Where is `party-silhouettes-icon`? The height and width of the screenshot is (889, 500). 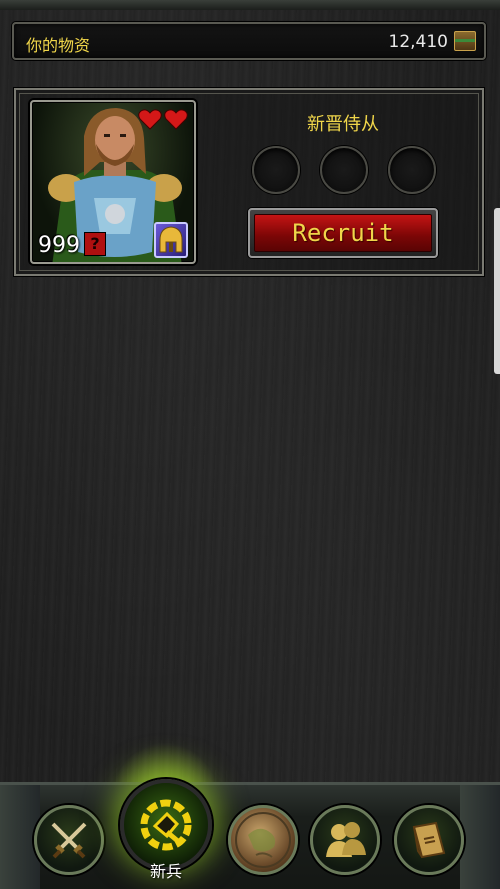 party-silhouettes-icon is located at coordinates (346, 839).